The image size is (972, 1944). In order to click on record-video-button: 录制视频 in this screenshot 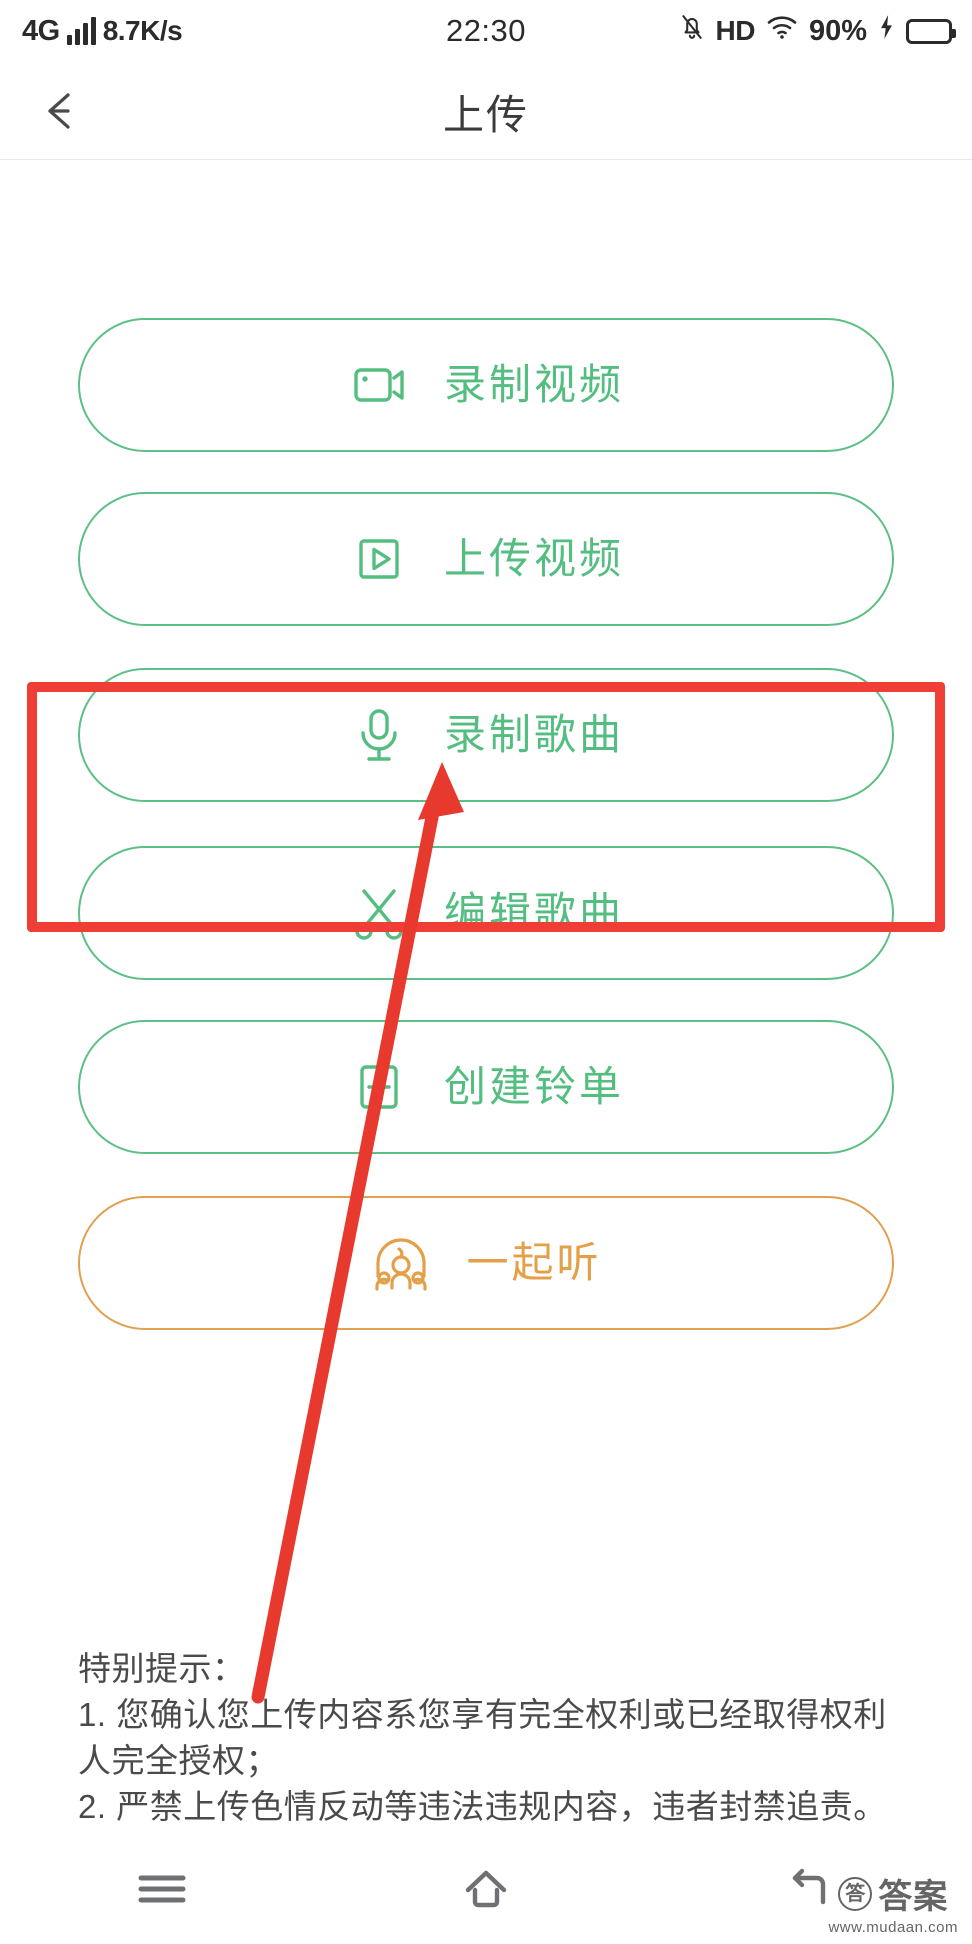, I will do `click(486, 385)`.